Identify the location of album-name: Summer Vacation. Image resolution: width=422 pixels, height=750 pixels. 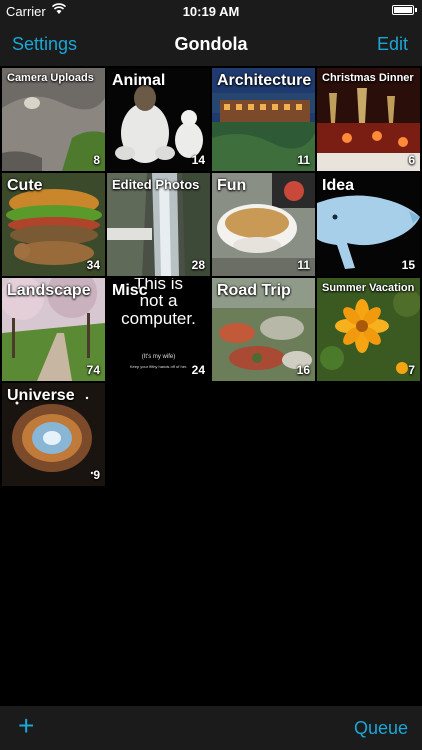
(368, 288).